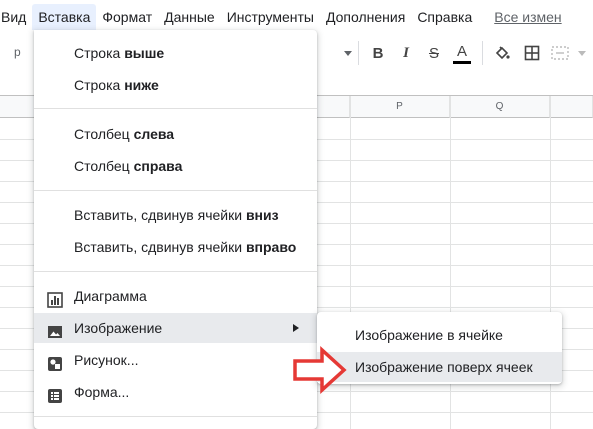 The height and width of the screenshot is (429, 593). What do you see at coordinates (64, 16) in the screenshot?
I see `menu-insert: Вставка` at bounding box center [64, 16].